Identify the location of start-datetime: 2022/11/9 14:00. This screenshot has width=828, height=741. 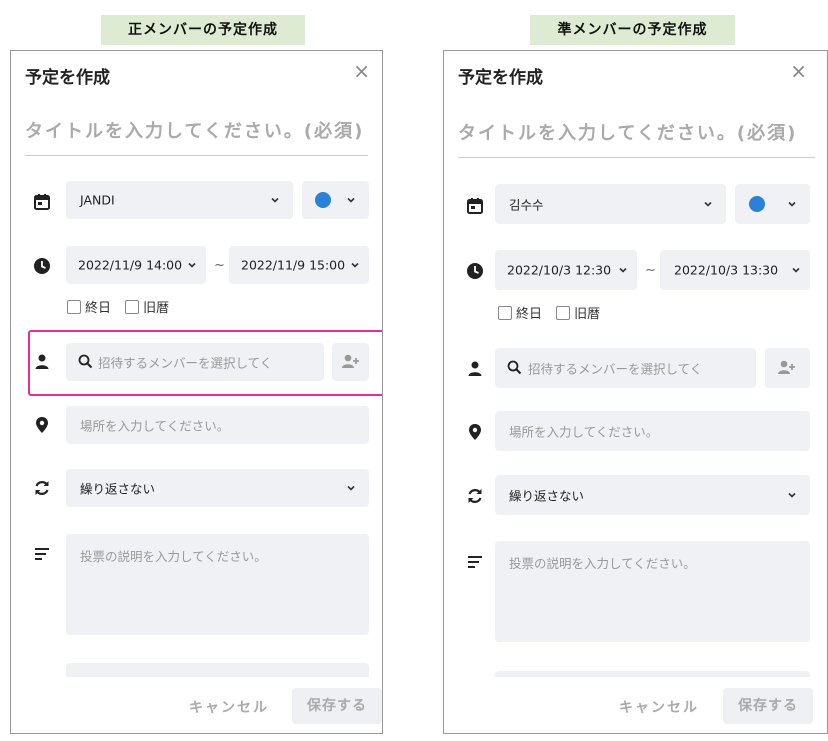
(130, 265).